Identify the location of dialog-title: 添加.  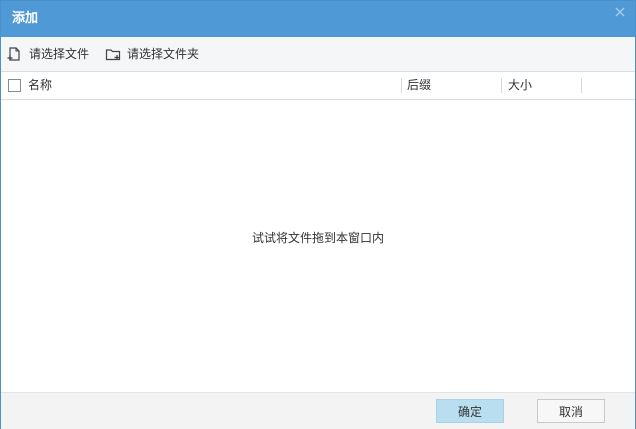
(25, 18).